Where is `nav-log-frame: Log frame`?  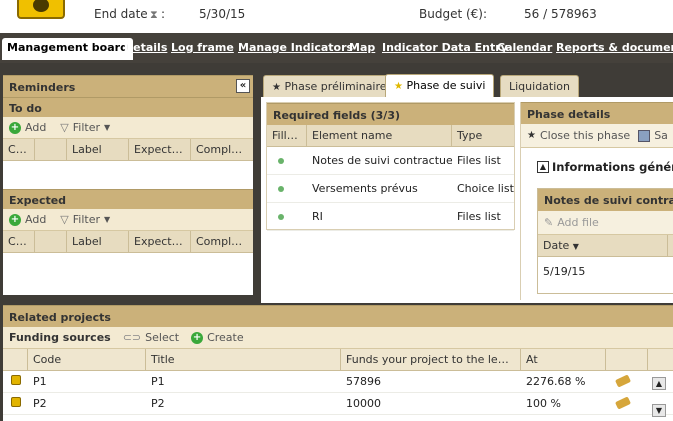
nav-log-frame: Log frame is located at coordinates (202, 47).